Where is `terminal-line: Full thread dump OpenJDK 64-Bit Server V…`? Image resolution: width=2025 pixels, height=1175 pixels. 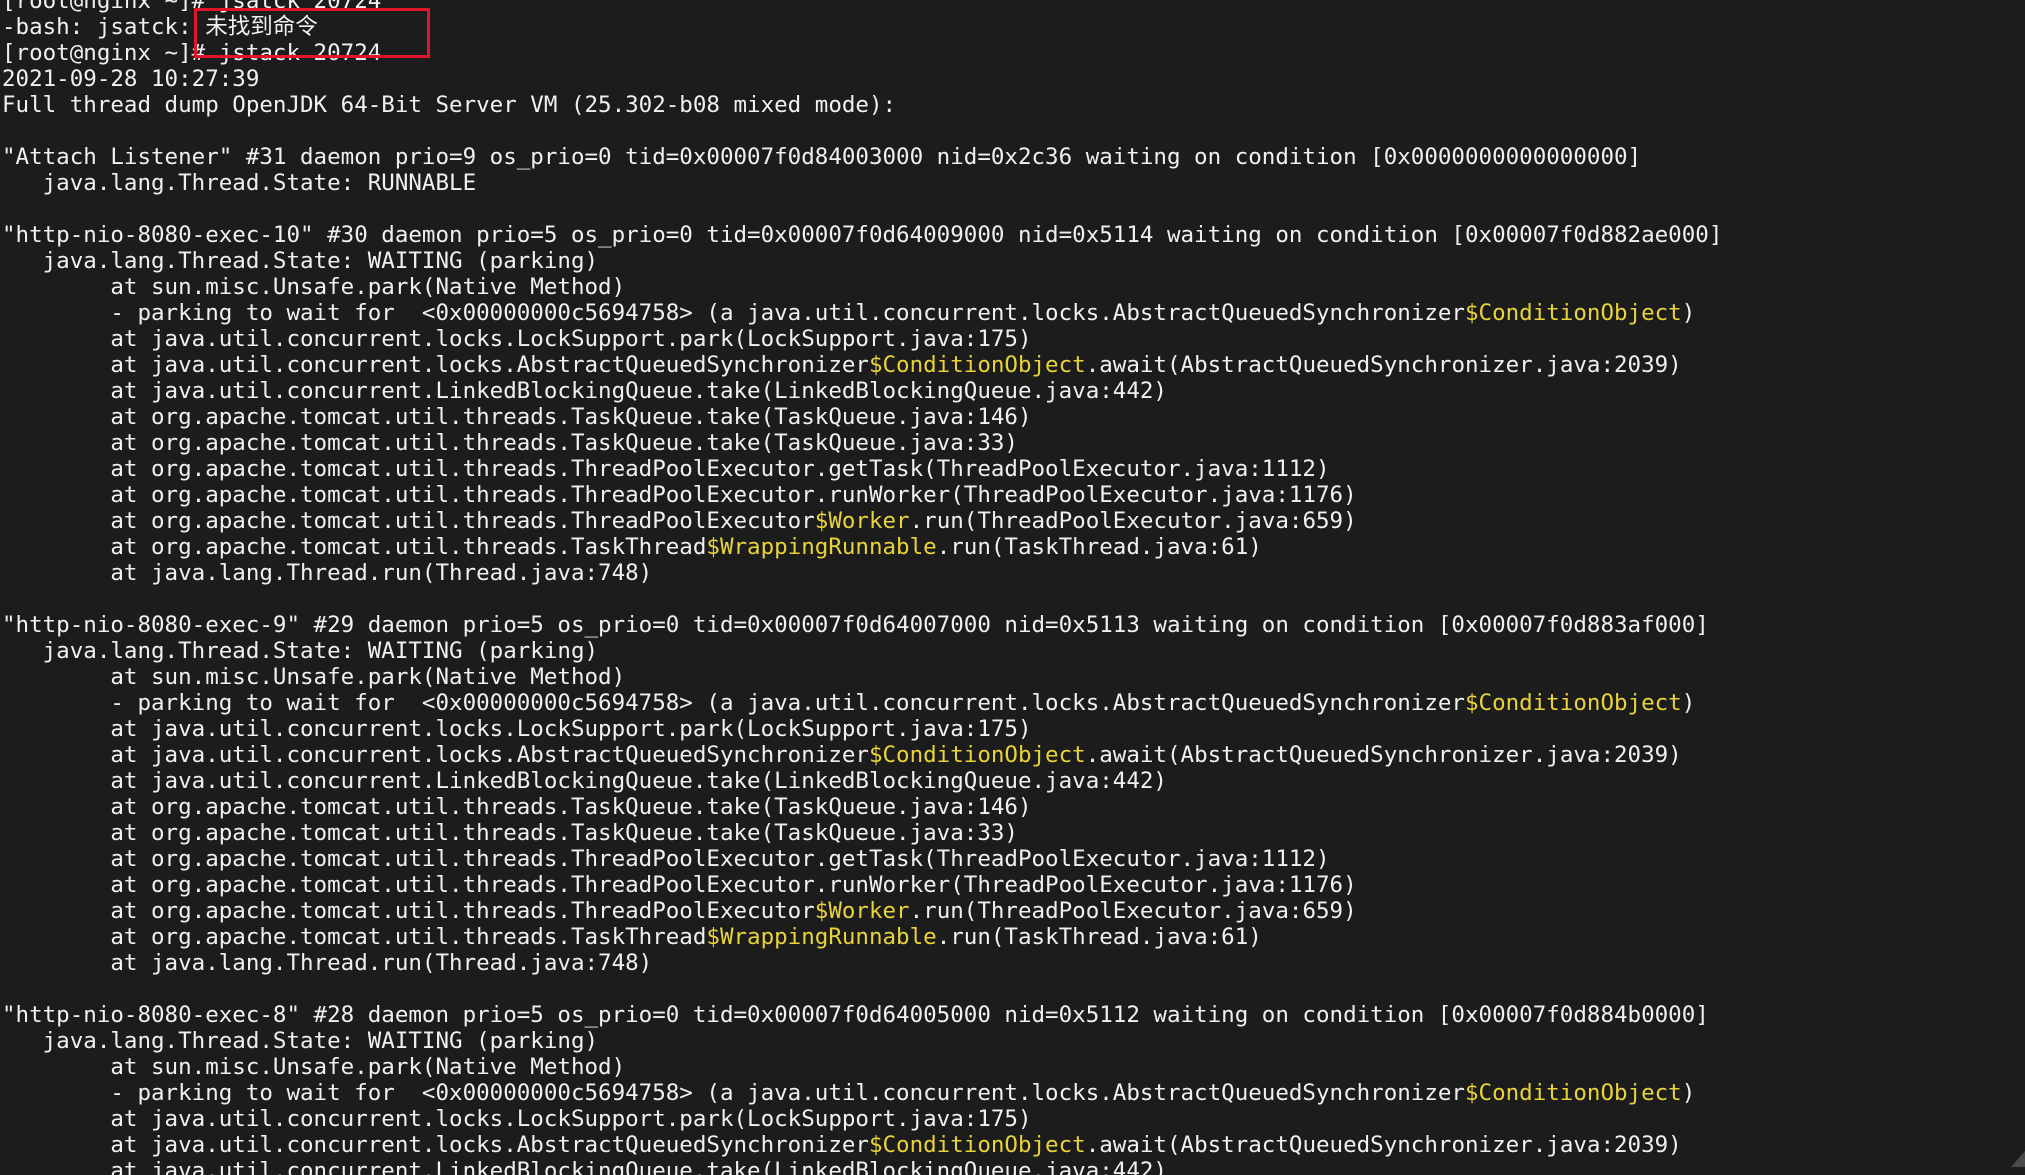 terminal-line: Full thread dump OpenJDK 64-Bit Server V… is located at coordinates (449, 105).